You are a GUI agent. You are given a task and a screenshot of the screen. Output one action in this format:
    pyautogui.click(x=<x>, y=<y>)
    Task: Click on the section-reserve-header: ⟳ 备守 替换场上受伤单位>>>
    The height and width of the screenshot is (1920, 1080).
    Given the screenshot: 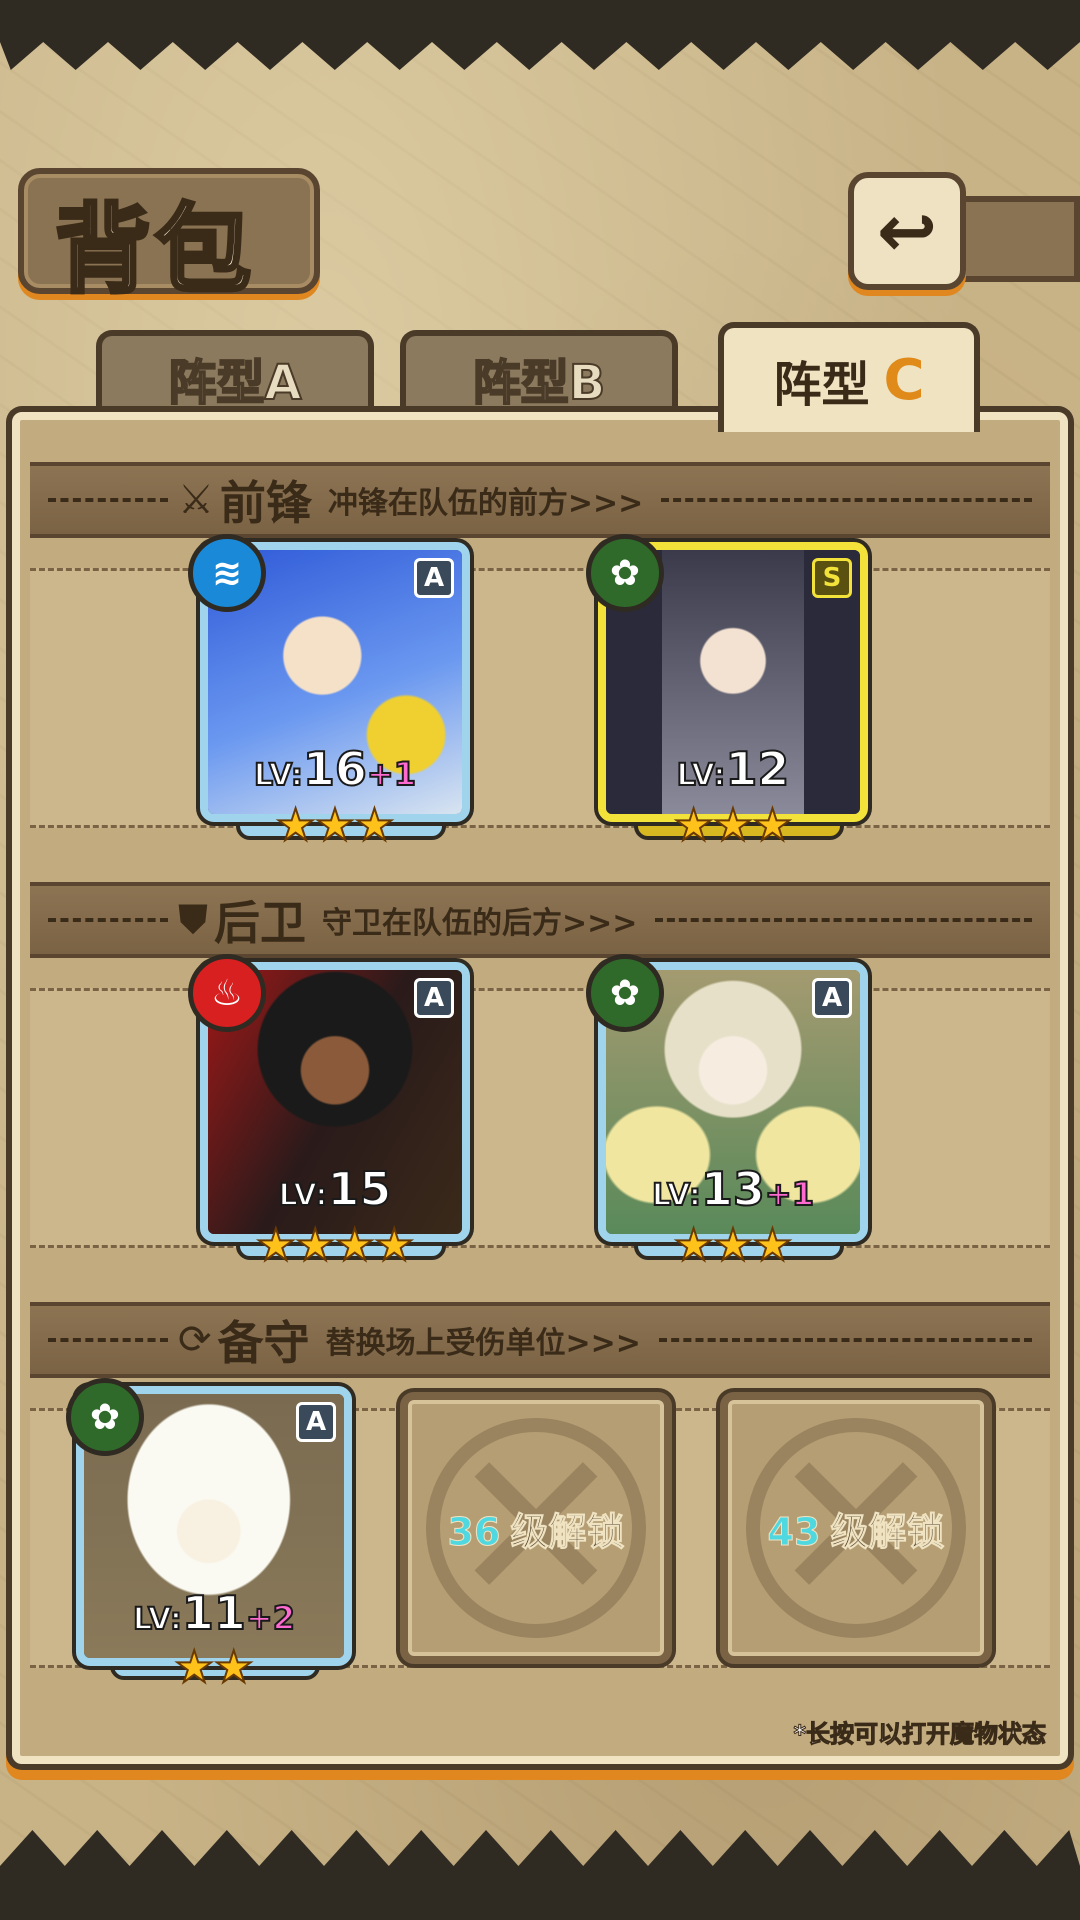 What is the action you would take?
    pyautogui.click(x=540, y=1340)
    